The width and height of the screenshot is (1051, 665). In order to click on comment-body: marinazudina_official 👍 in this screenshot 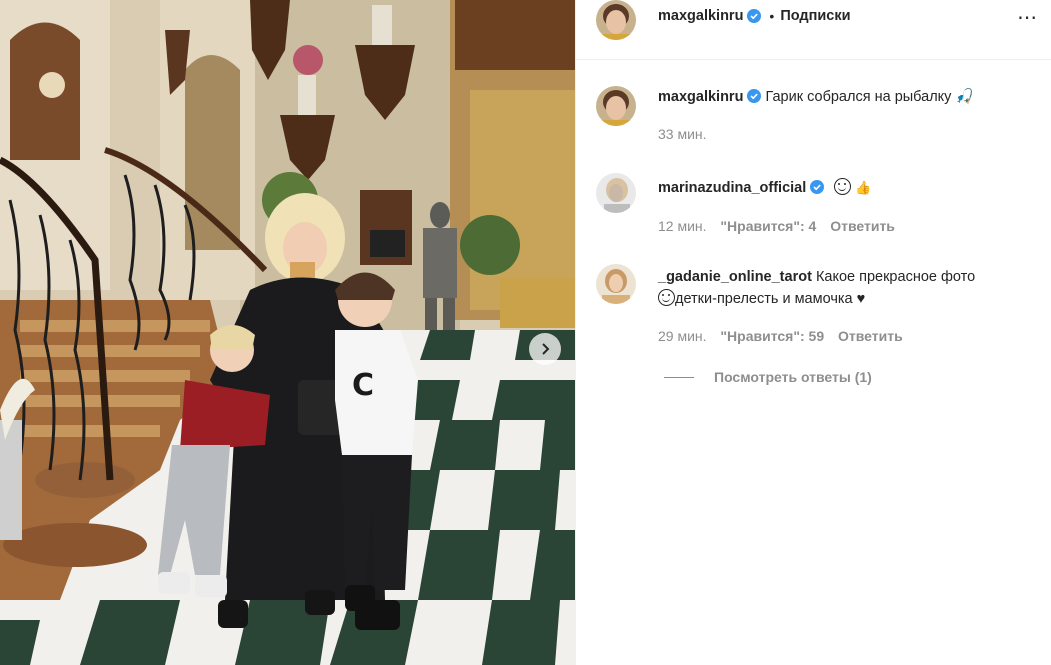, I will do `click(765, 188)`.